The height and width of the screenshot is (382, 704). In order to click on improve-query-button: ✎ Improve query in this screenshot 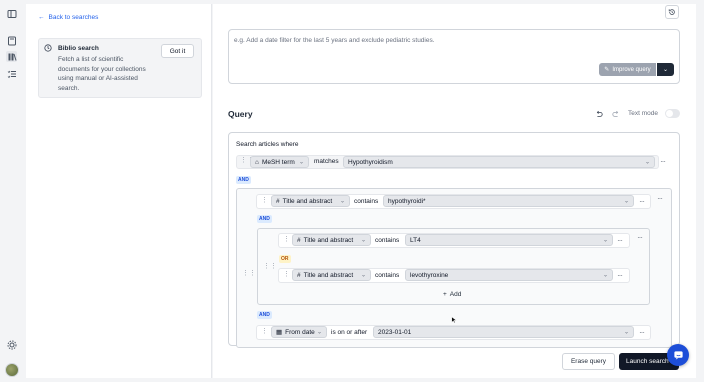, I will do `click(627, 69)`.